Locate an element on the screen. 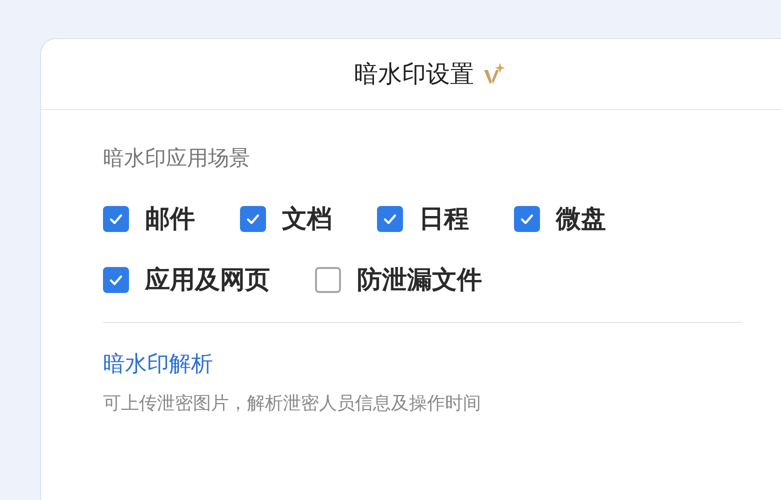  scene-checkbox: 微盘 is located at coordinates (560, 218).